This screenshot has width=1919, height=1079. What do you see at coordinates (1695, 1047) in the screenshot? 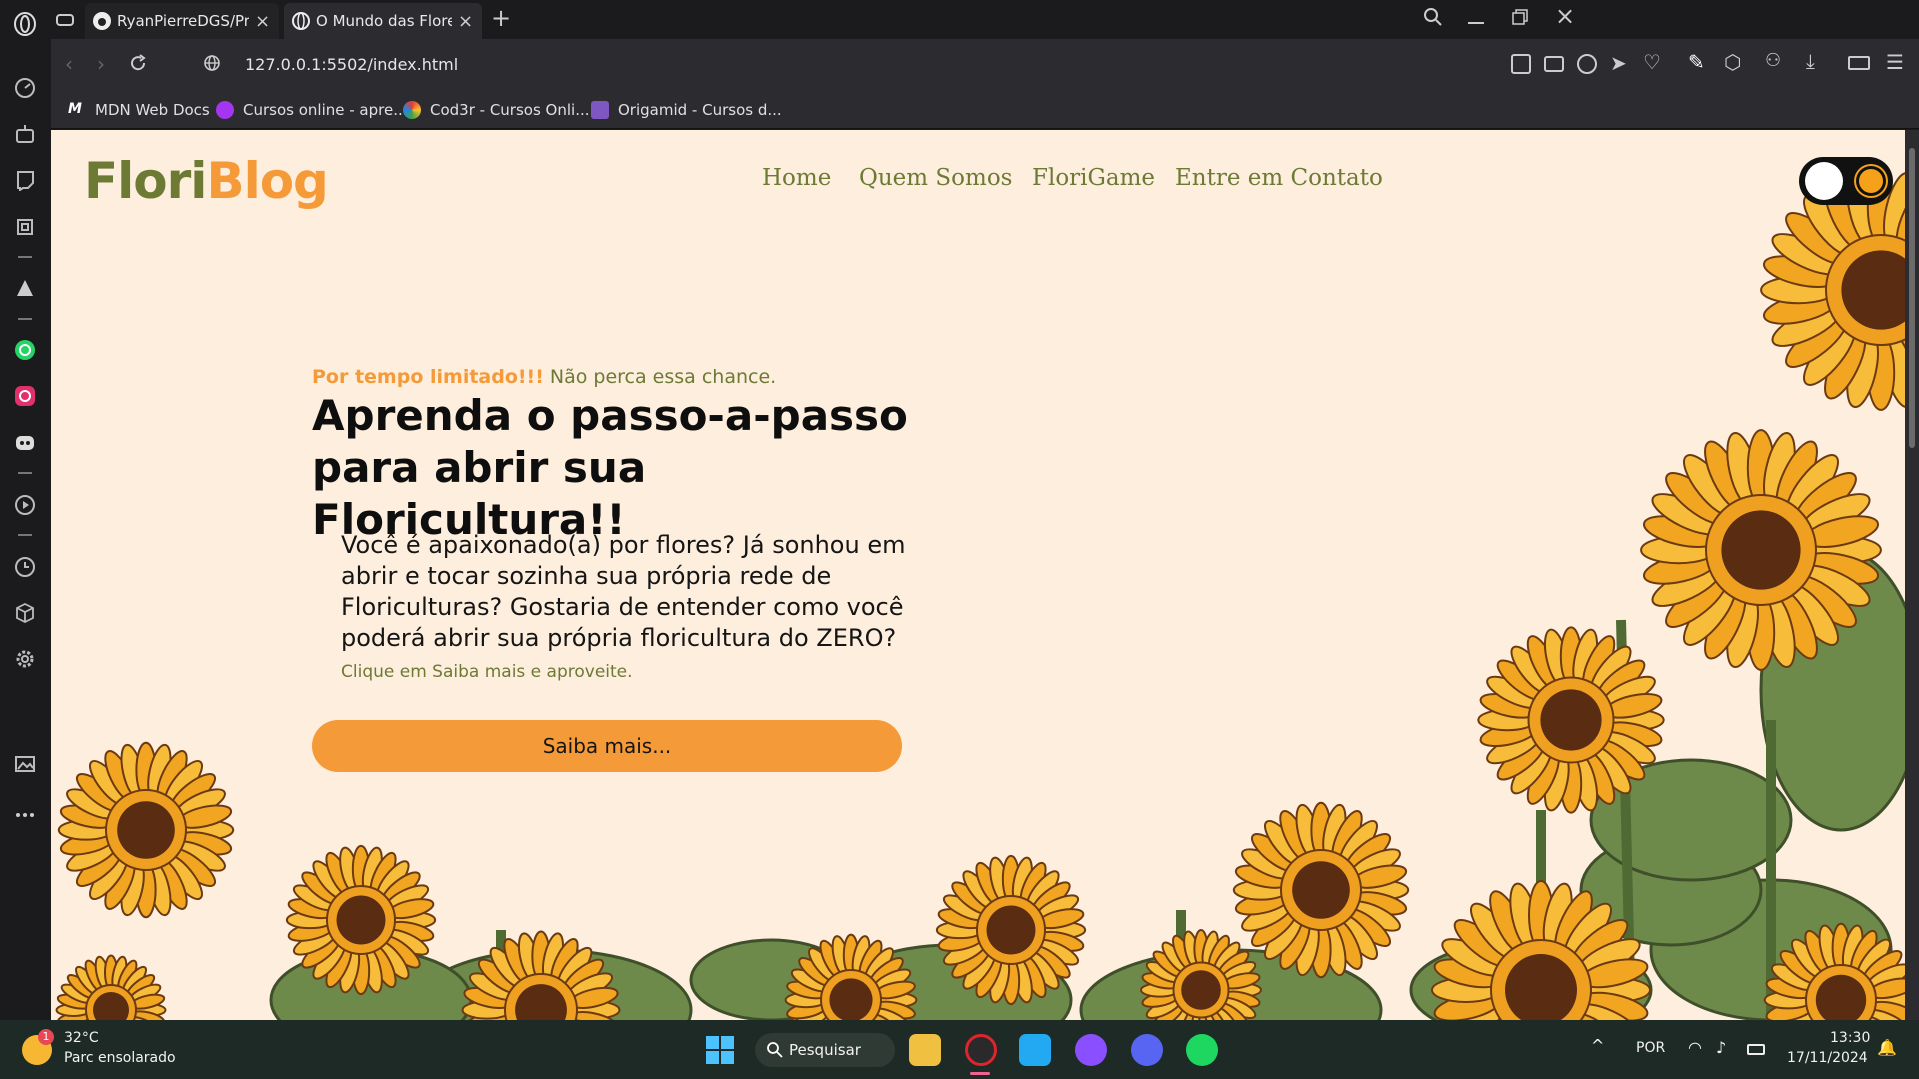
I see `wifi-icon: ◠` at bounding box center [1695, 1047].